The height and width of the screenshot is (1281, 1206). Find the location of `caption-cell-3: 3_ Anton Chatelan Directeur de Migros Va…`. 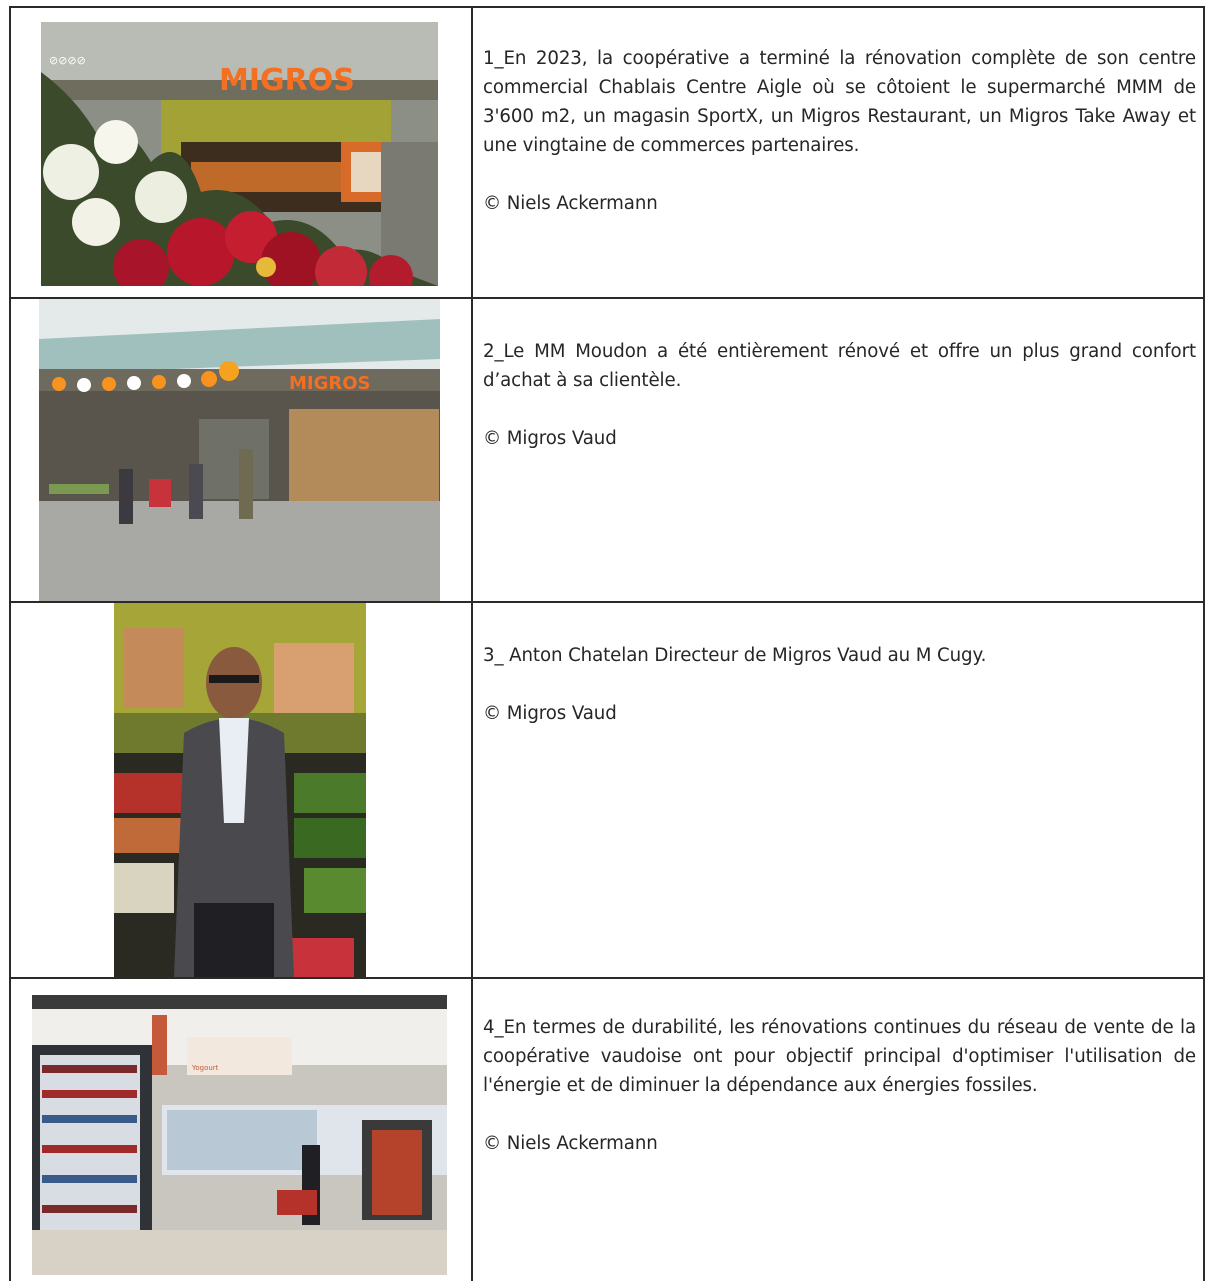

caption-cell-3: 3_ Anton Chatelan Directeur de Migros Va… is located at coordinates (839, 684).